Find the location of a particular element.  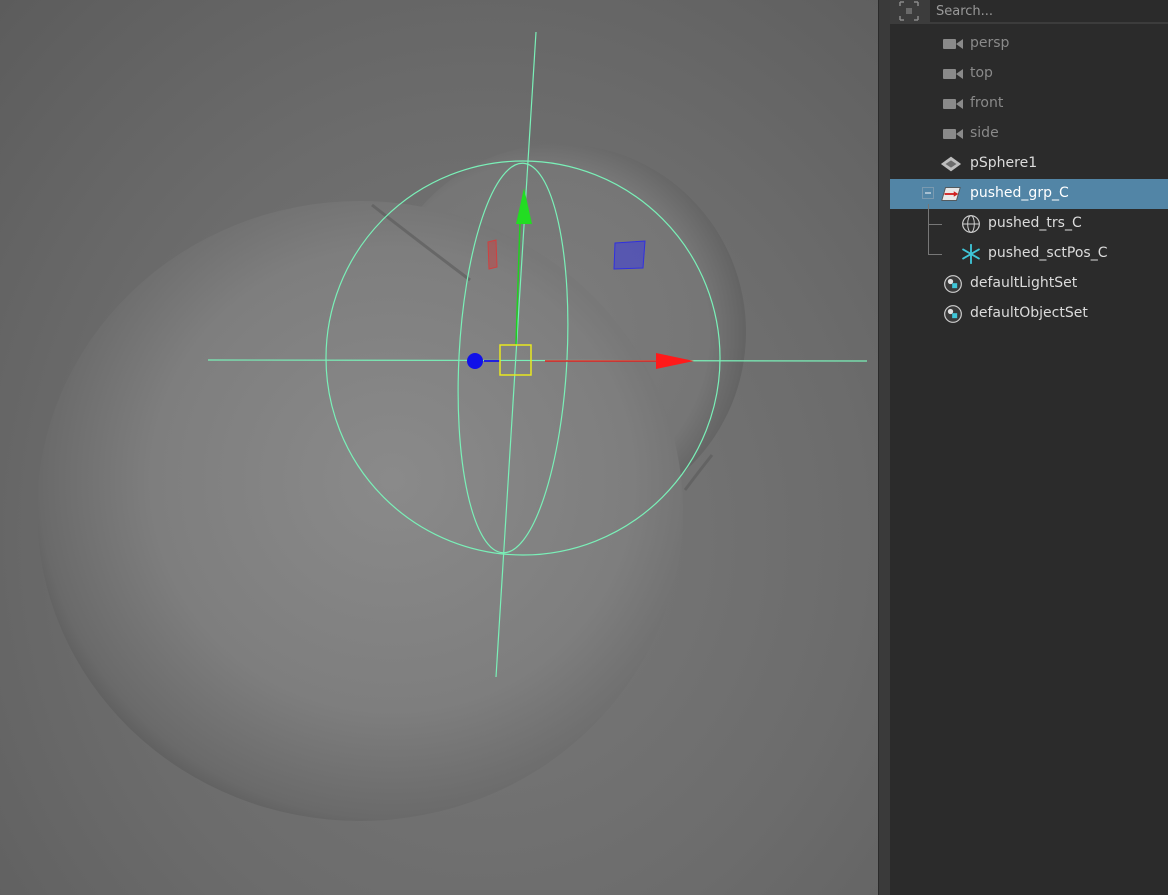

group-icon is located at coordinates (951, 194).